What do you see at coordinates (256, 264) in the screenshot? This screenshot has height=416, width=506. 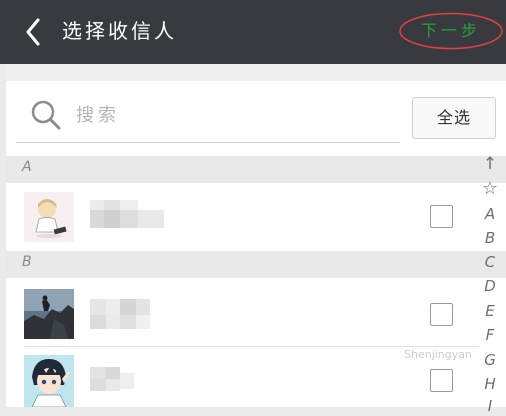 I see `section-header-b: B` at bounding box center [256, 264].